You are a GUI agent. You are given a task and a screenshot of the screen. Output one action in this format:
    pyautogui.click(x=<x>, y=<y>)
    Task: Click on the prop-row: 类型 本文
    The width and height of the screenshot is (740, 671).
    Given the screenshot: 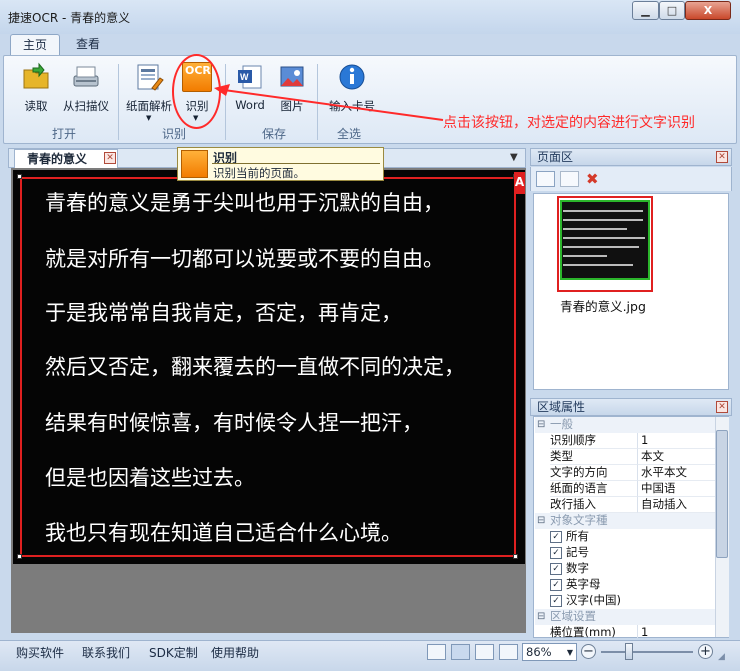 What is the action you would take?
    pyautogui.click(x=628, y=457)
    